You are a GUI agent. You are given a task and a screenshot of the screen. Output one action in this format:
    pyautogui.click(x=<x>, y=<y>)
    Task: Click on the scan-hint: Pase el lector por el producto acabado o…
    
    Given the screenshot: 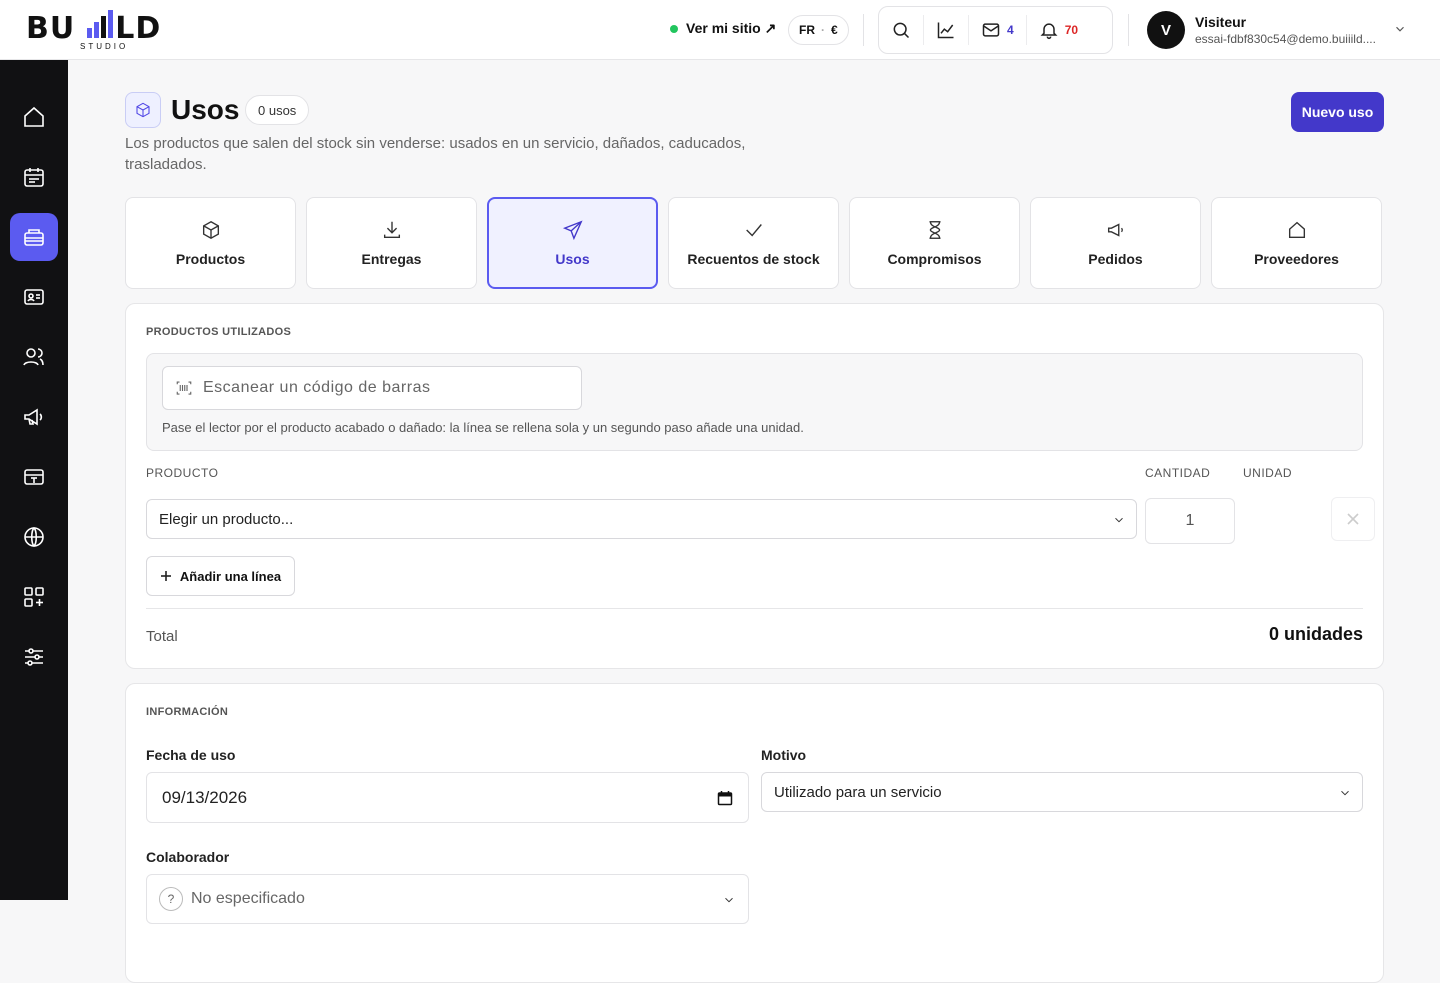 What is the action you would take?
    pyautogui.click(x=483, y=427)
    